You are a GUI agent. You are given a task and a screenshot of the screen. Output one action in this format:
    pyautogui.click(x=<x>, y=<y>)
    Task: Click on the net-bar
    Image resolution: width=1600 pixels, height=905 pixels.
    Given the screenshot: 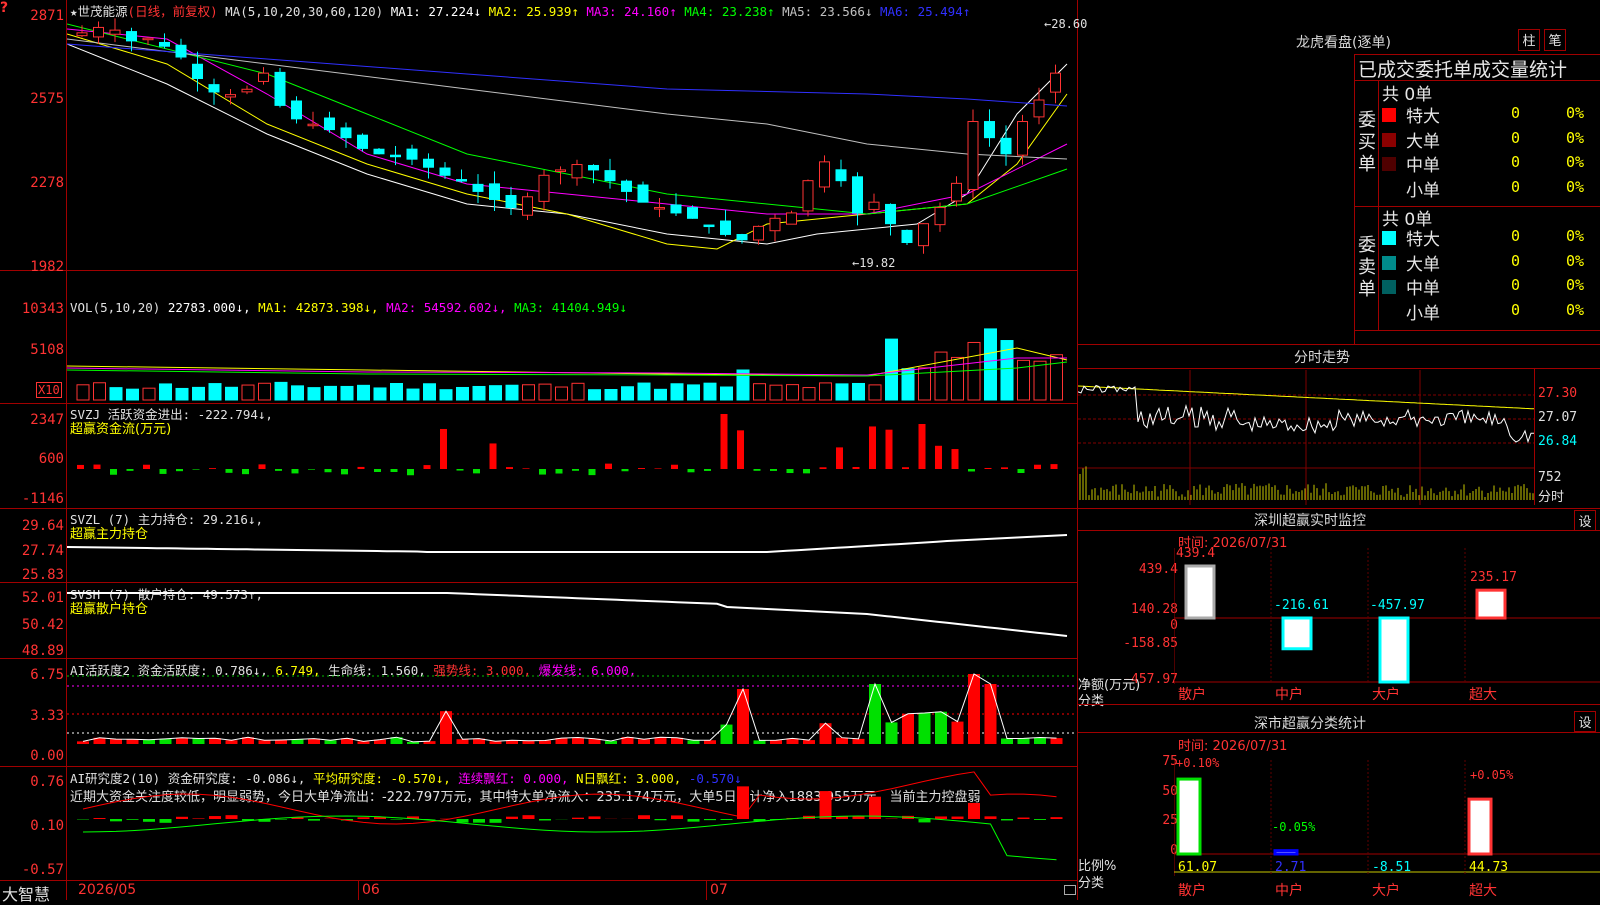 What is the action you would take?
    pyautogui.click(x=1394, y=650)
    